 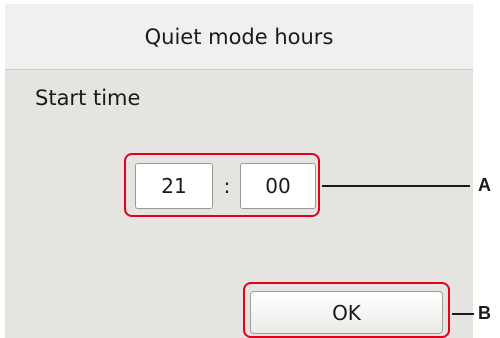 What do you see at coordinates (396, 186) in the screenshot?
I see `callout-a-leader-line` at bounding box center [396, 186].